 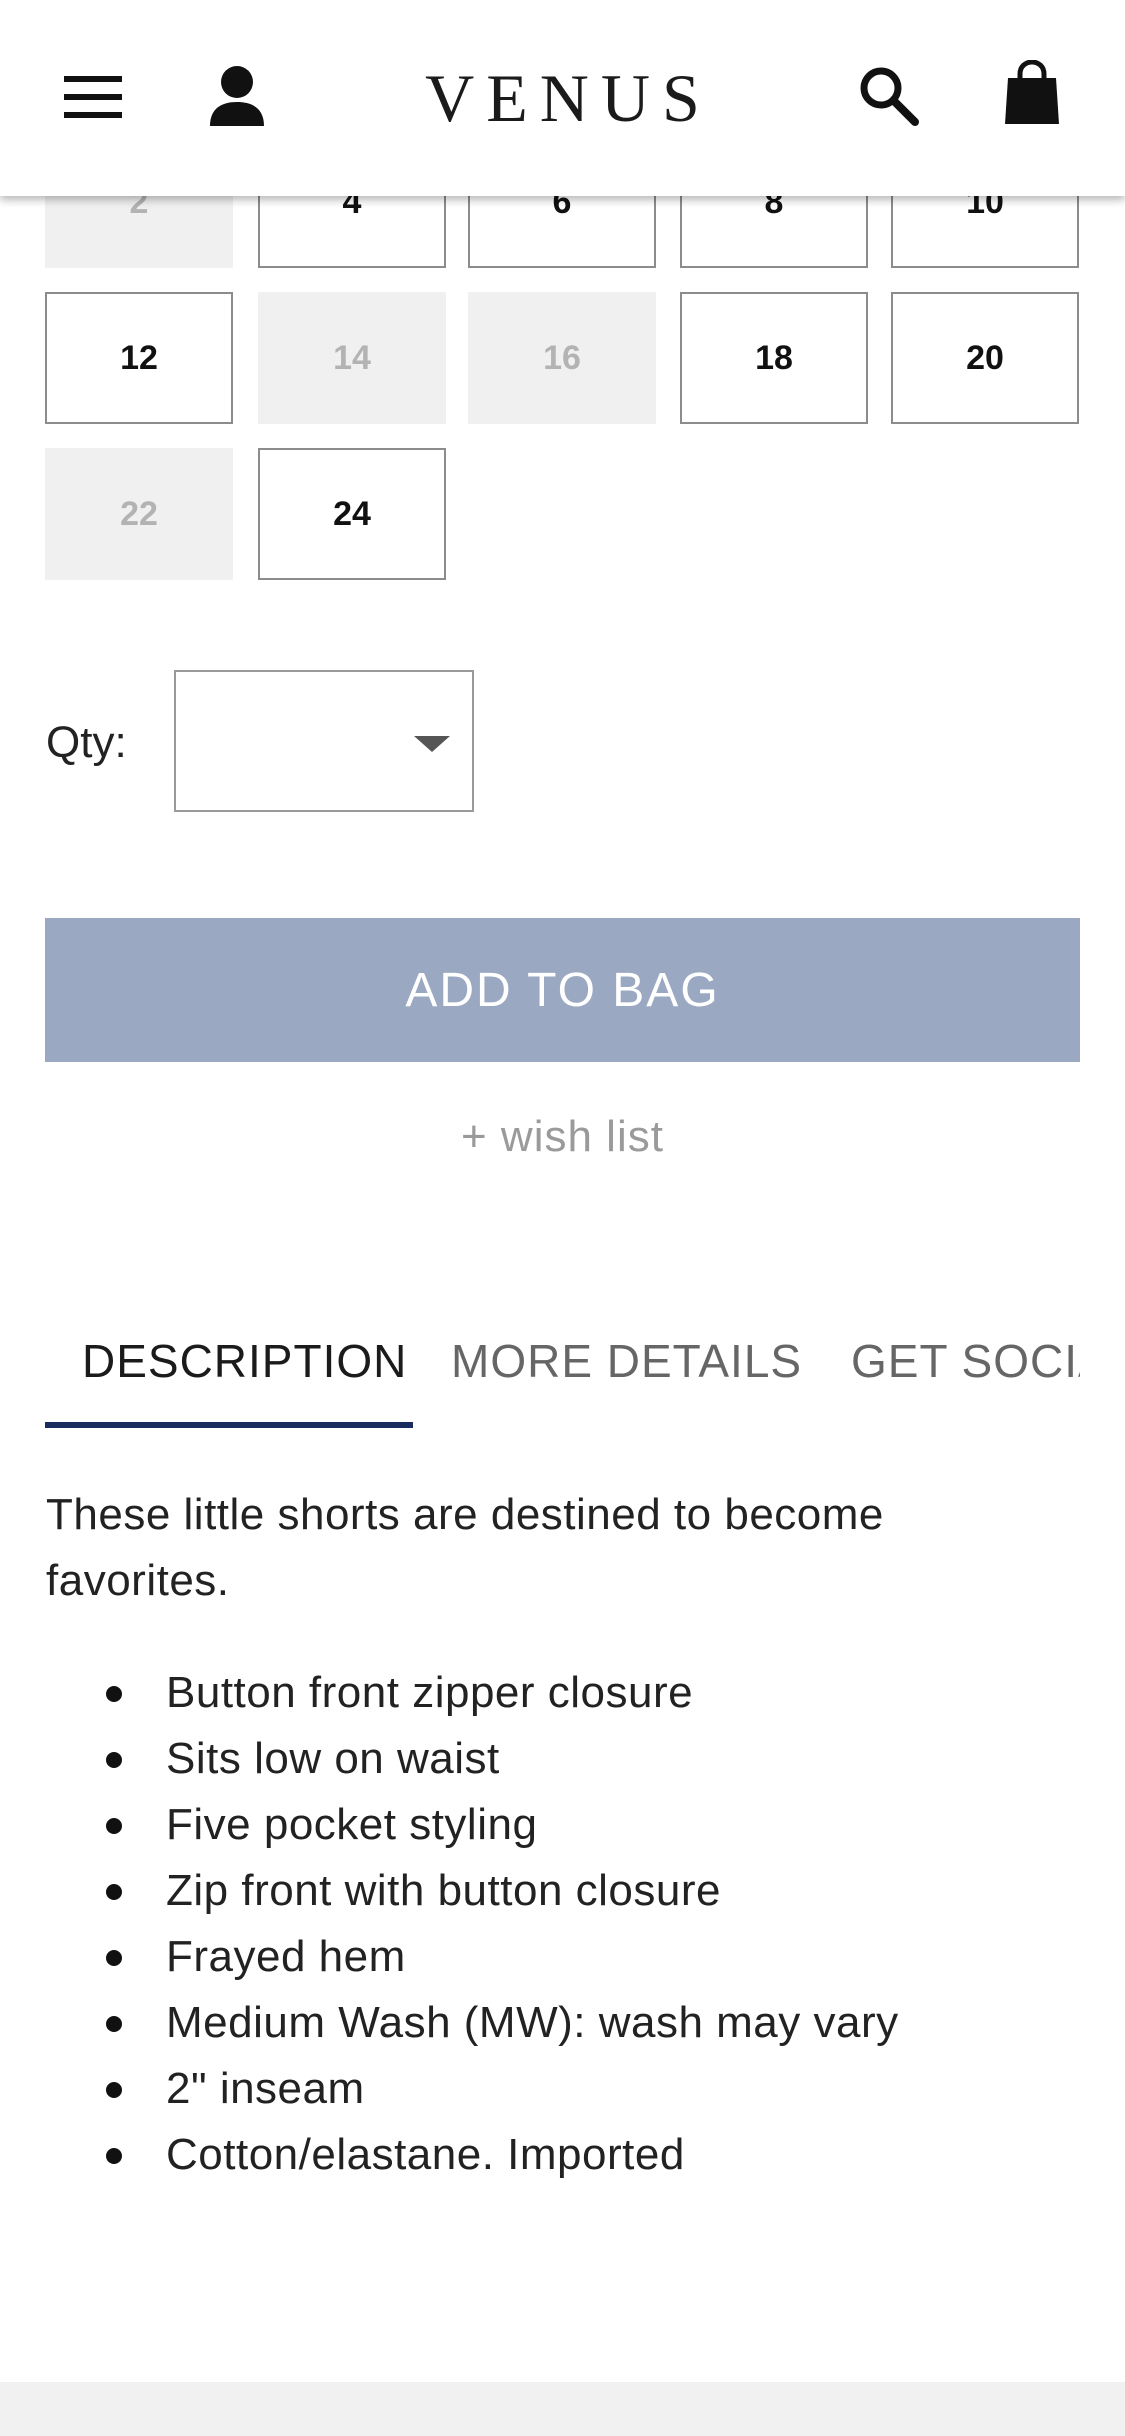 What do you see at coordinates (139, 514) in the screenshot?
I see `size-option: 22` at bounding box center [139, 514].